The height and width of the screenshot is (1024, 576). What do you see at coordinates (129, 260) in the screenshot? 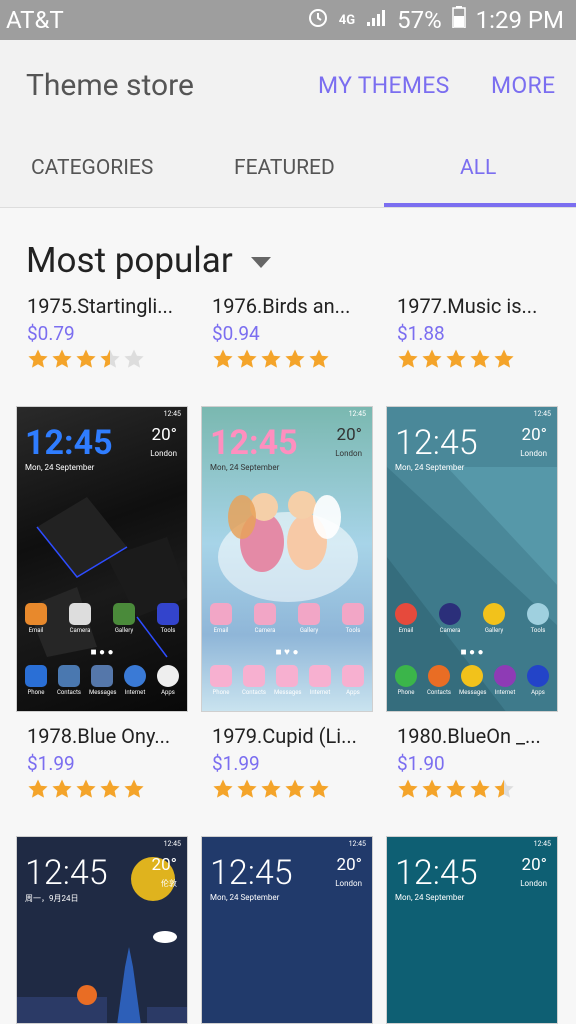
I see `section-title: Most popular` at bounding box center [129, 260].